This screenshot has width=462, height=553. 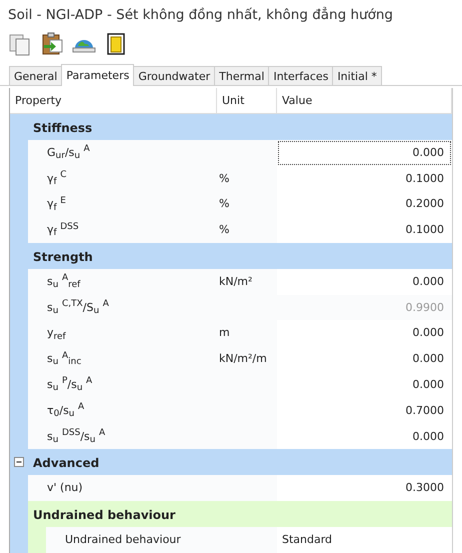 I want to click on tab: Initial *, so click(x=357, y=75).